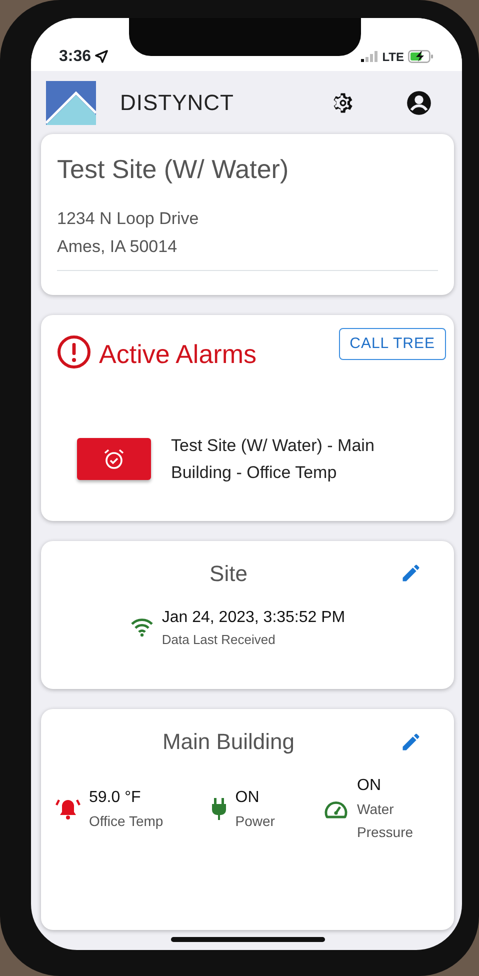 This screenshot has width=479, height=976. I want to click on address-line: 1234 N Loop Drive, so click(128, 219).